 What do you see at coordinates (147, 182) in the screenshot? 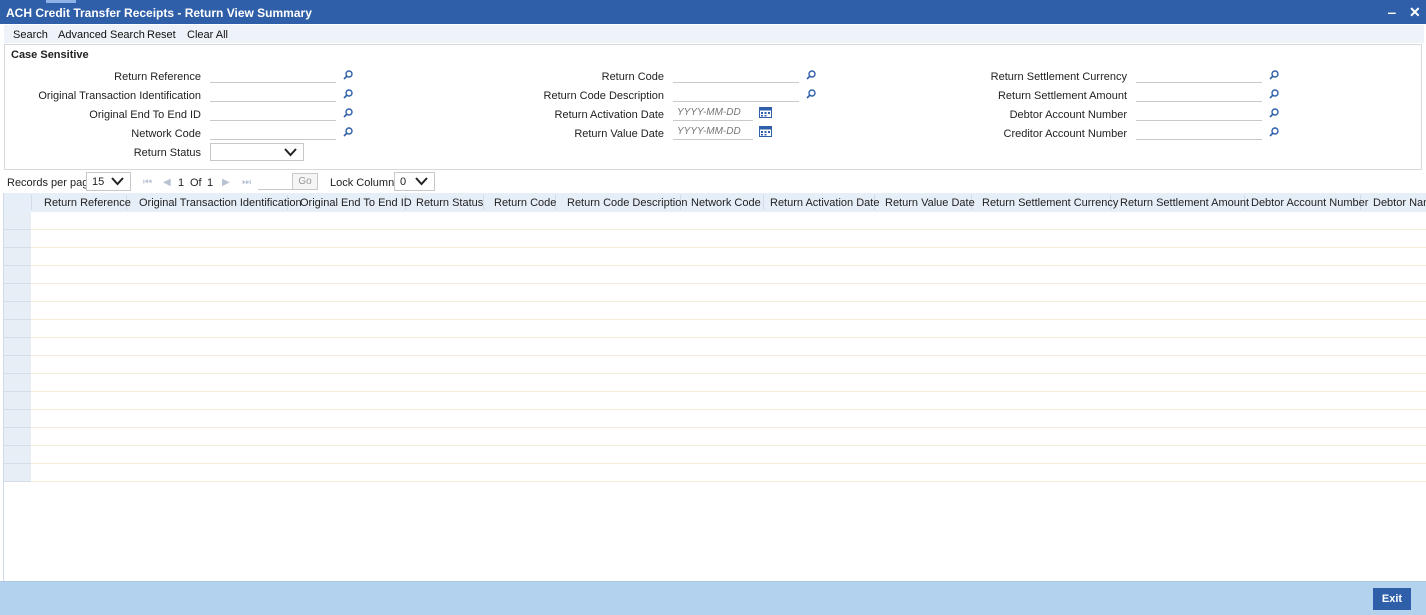
I see `first-page-icon: ⏮` at bounding box center [147, 182].